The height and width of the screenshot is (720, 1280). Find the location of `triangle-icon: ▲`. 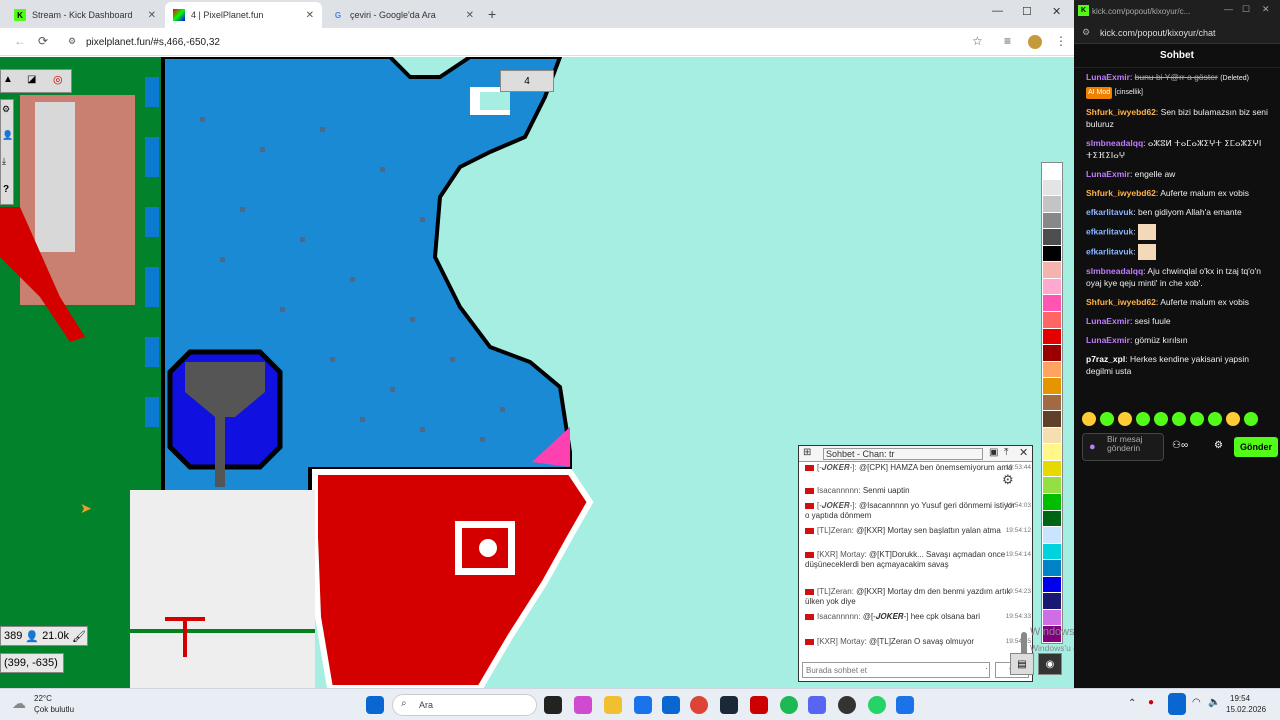

triangle-icon: ▲ is located at coordinates (8, 79).